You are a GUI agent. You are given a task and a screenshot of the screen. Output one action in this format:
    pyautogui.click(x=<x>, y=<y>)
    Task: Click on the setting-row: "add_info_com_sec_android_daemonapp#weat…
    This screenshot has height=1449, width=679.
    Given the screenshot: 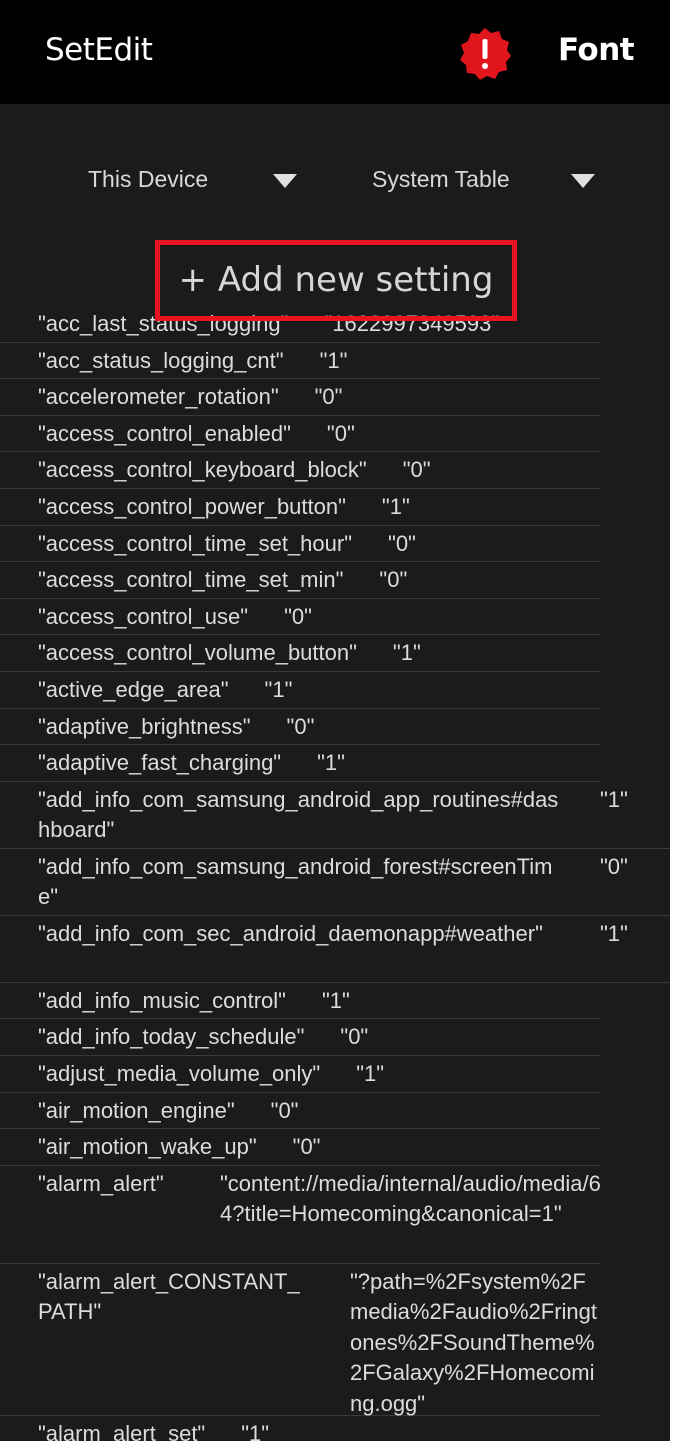 What is the action you would take?
    pyautogui.click(x=335, y=949)
    